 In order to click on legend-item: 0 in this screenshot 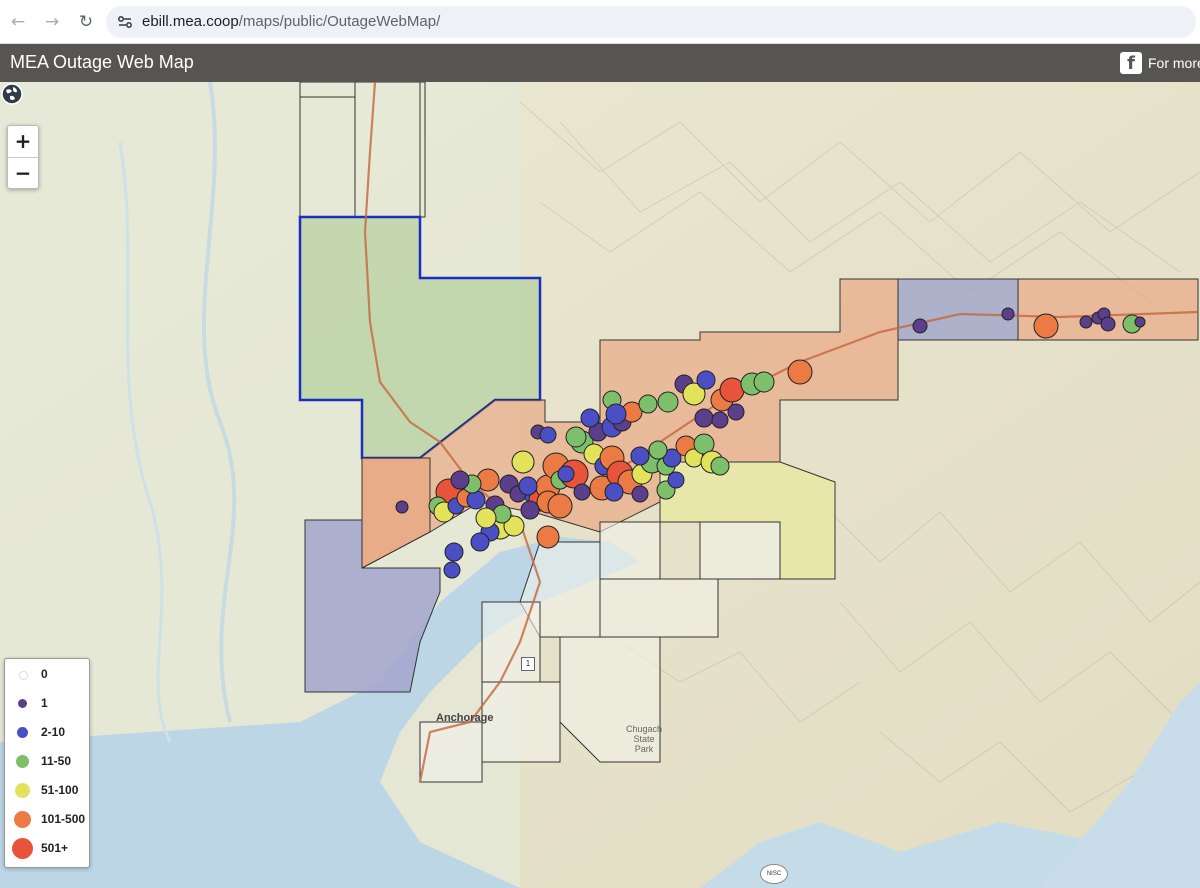, I will do `click(47, 674)`.